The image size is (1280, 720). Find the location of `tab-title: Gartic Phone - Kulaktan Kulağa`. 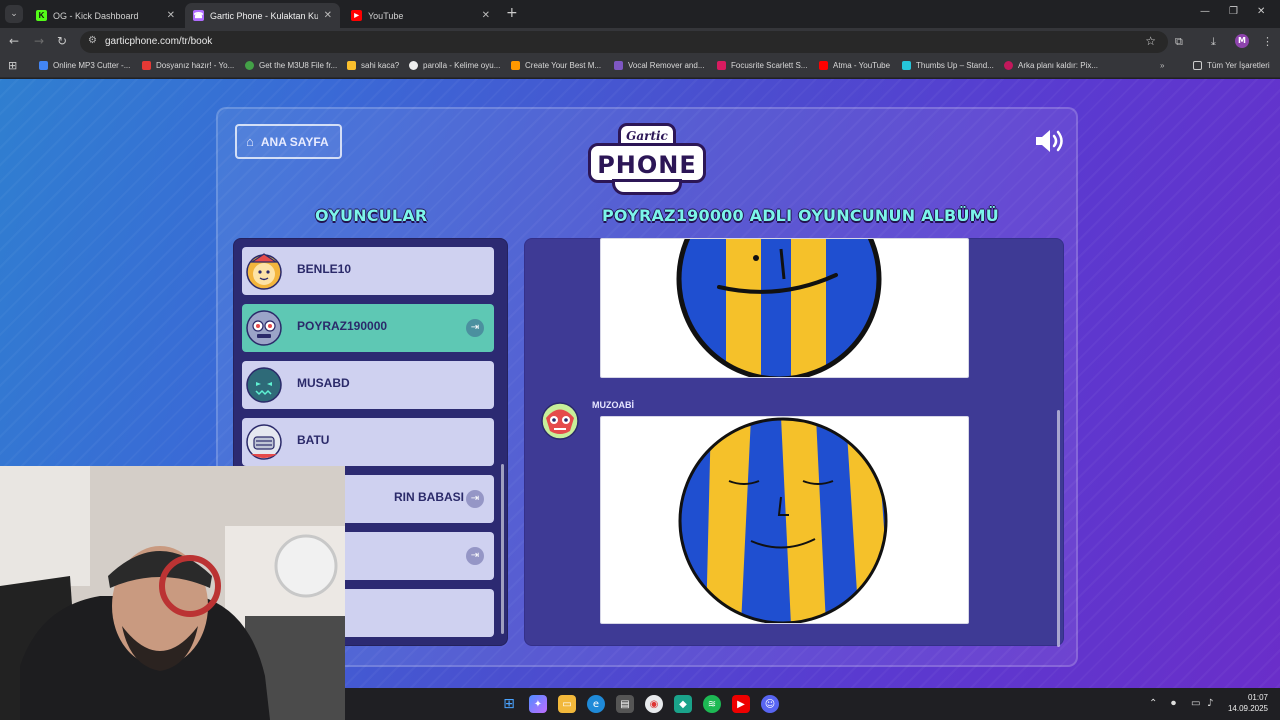

tab-title: Gartic Phone - Kulaktan Kulağa is located at coordinates (264, 15).